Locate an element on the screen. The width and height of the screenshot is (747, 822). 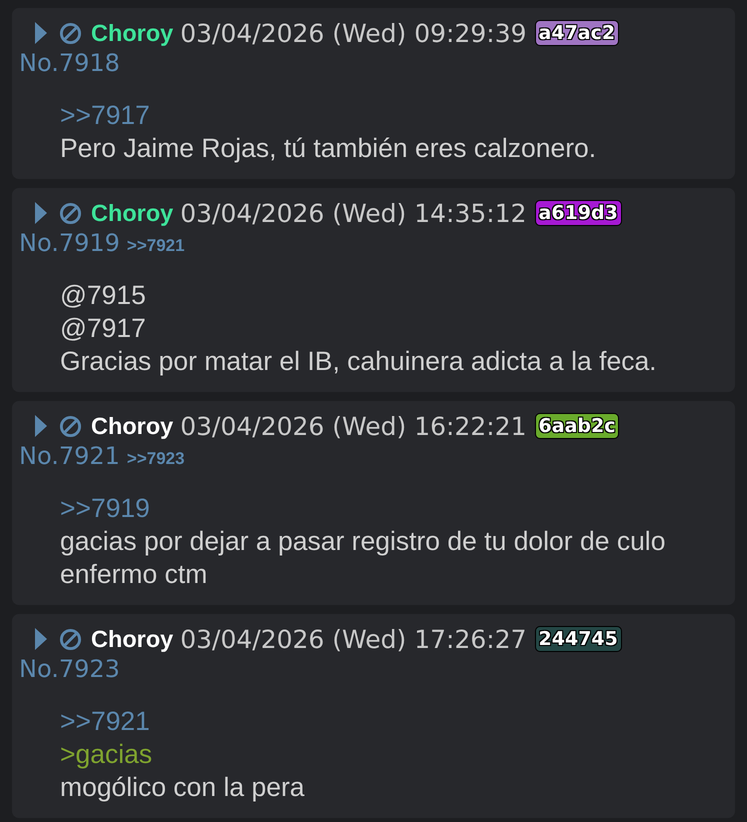
post-text: @7915 is located at coordinates (103, 295).